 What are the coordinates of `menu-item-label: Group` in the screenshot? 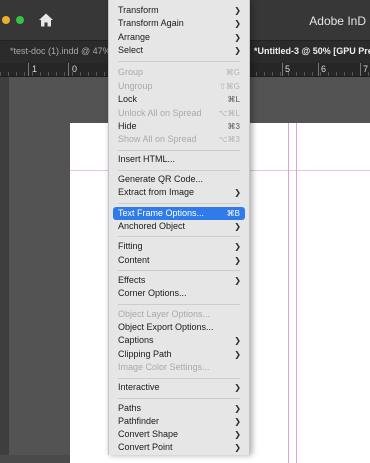 It's located at (131, 72).